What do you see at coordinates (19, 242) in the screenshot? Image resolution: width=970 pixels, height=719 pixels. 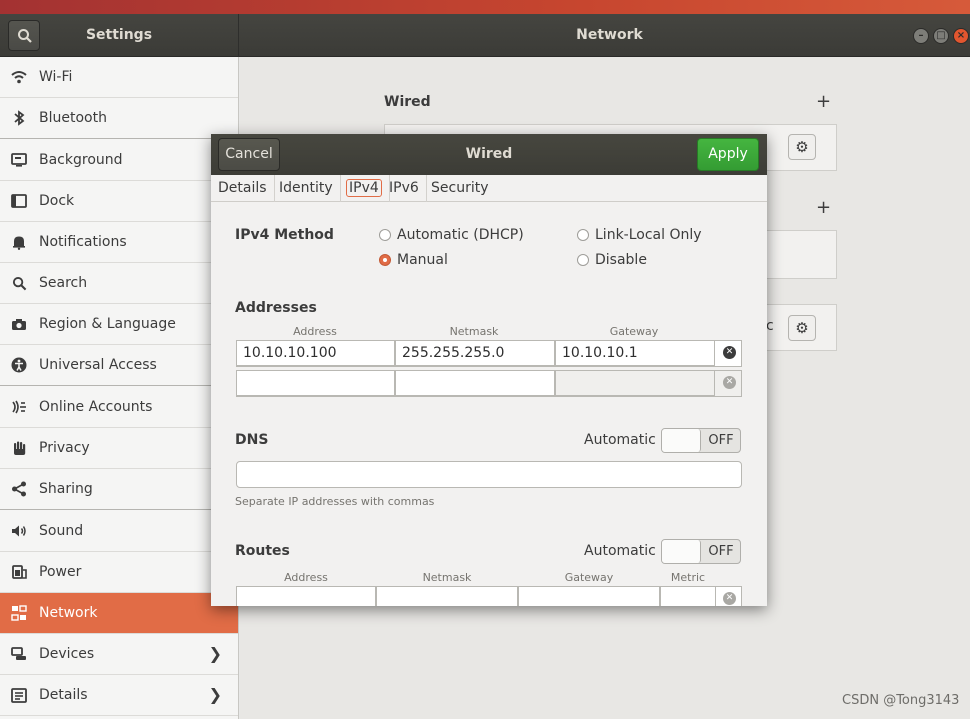 I see `bell-icon` at bounding box center [19, 242].